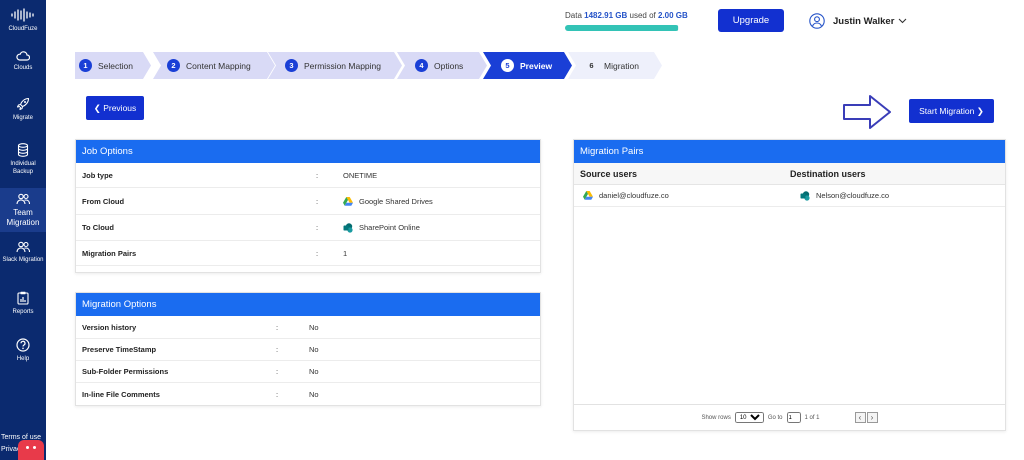  I want to click on sidebar-item-slack-migration: Slack Migration, so click(23, 252).